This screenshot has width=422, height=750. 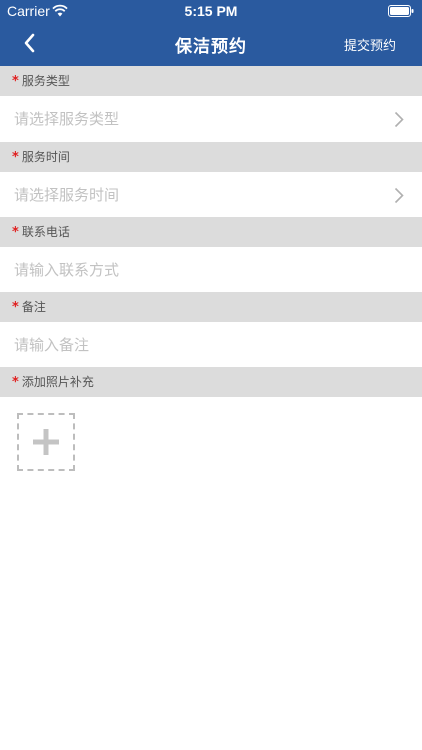 What do you see at coordinates (33, 307) in the screenshot?
I see `remark-label: 备注` at bounding box center [33, 307].